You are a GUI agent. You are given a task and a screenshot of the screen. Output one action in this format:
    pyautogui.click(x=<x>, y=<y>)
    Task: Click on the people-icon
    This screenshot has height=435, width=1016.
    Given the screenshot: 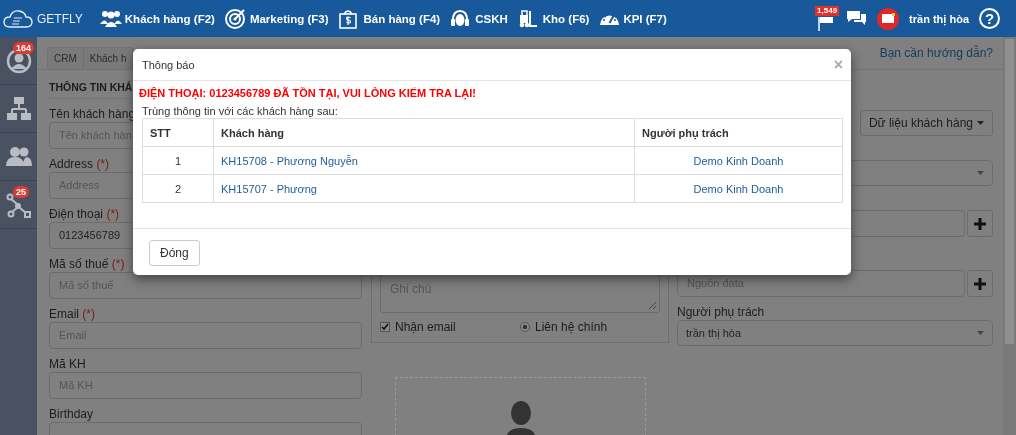 What is the action you would take?
    pyautogui.click(x=110, y=18)
    